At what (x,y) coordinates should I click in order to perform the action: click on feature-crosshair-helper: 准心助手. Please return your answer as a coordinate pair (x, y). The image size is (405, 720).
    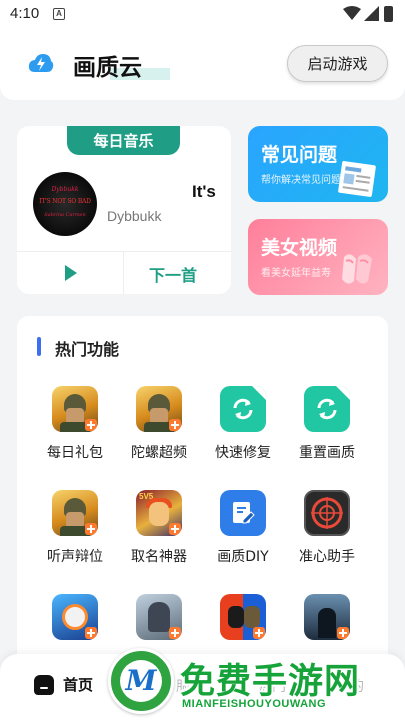
    Looking at the image, I should click on (327, 535).